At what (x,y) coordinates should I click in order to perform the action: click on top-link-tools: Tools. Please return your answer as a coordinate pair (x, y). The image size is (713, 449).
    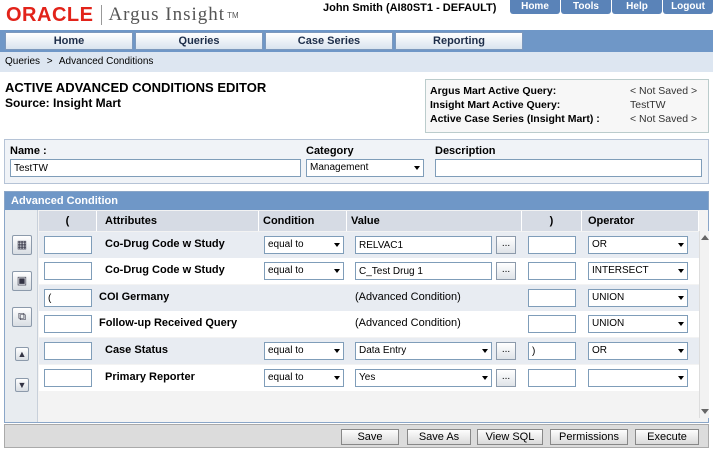
    Looking at the image, I should click on (586, 7).